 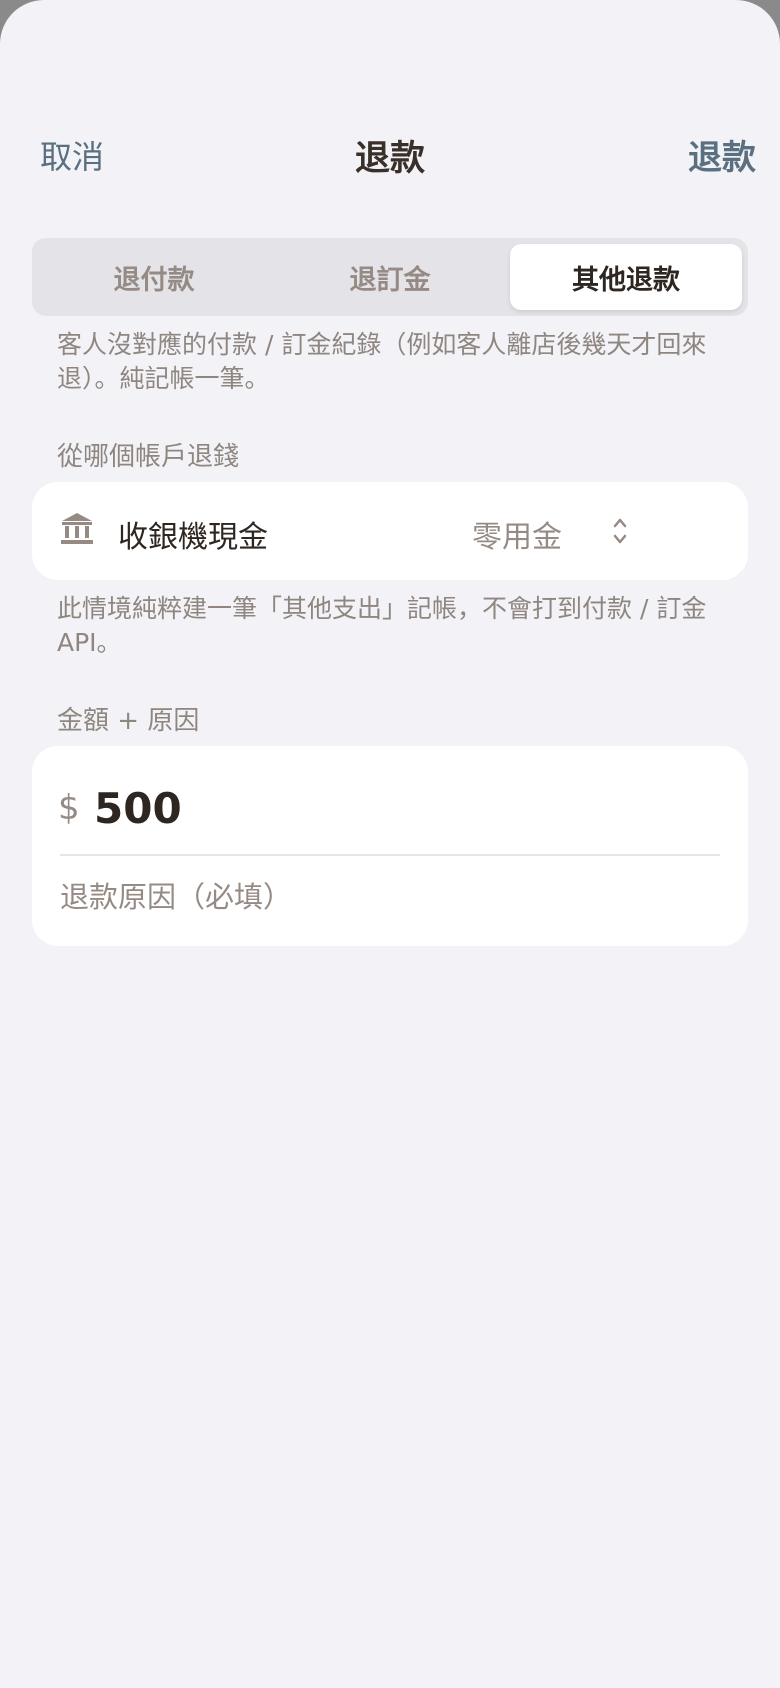 What do you see at coordinates (620, 531) in the screenshot?
I see `chevron-up-down-icon` at bounding box center [620, 531].